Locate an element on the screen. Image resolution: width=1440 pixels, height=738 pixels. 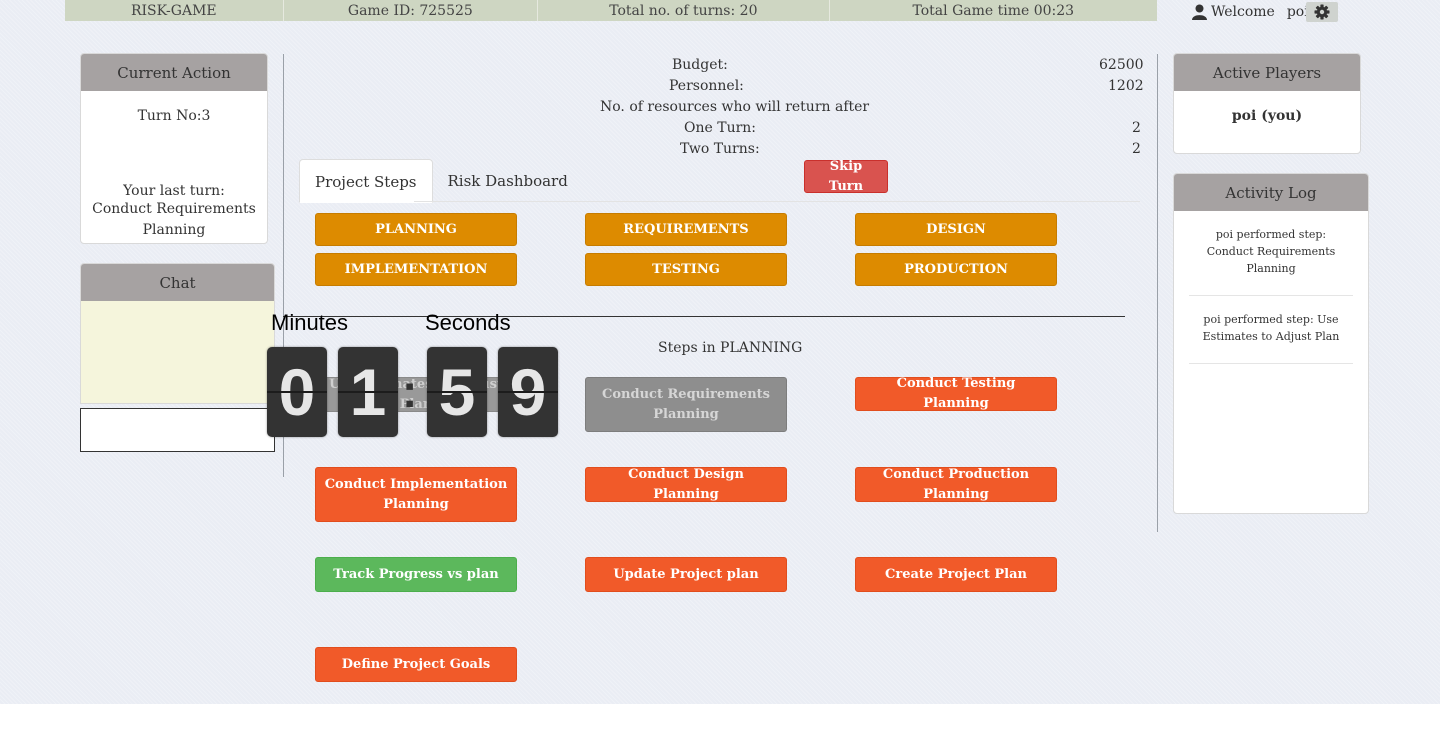
phase-production-button: PRODUCTION is located at coordinates (956, 269).